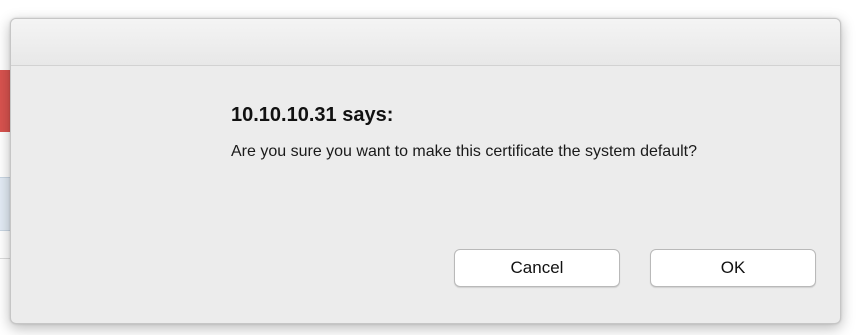 The width and height of the screenshot is (859, 335). I want to click on cancel-button: Cancel, so click(537, 268).